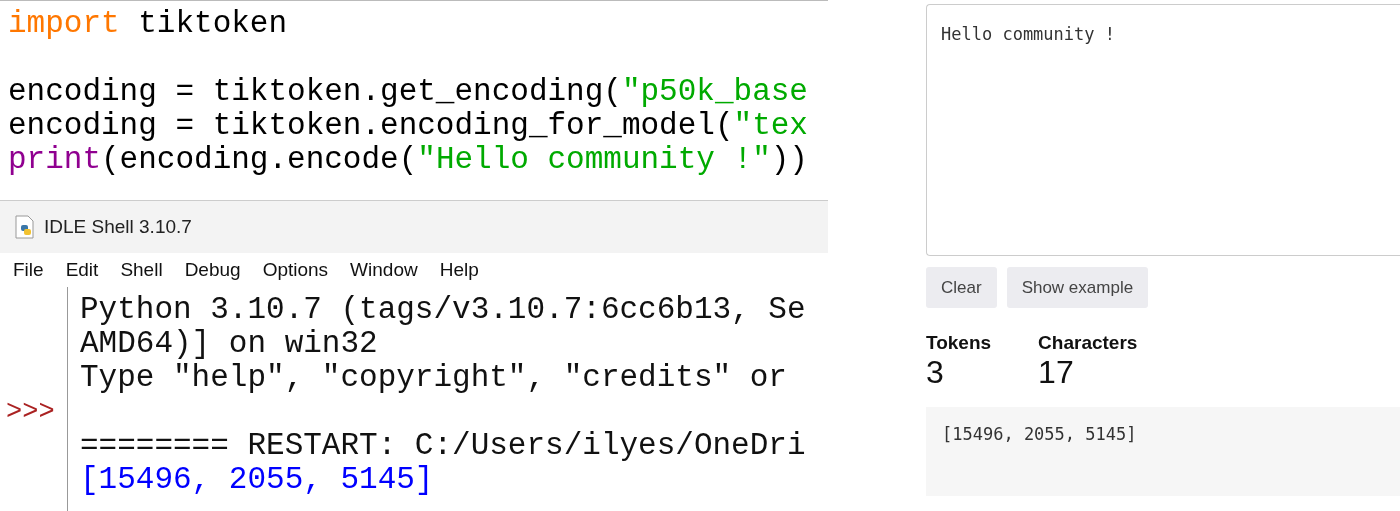  I want to click on shell-output-line: Type "help", "copyright", "credits" or, so click(433, 377).